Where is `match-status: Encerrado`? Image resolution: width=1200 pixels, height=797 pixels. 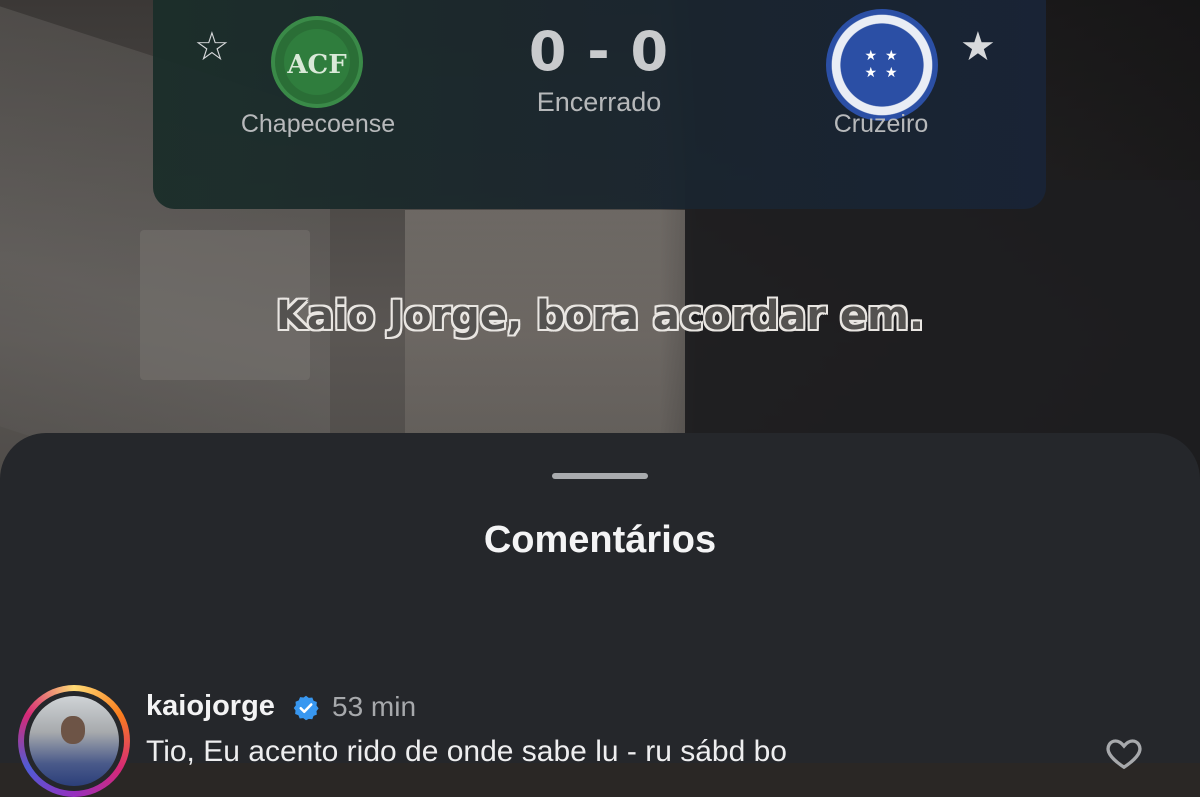
match-status: Encerrado is located at coordinates (599, 102).